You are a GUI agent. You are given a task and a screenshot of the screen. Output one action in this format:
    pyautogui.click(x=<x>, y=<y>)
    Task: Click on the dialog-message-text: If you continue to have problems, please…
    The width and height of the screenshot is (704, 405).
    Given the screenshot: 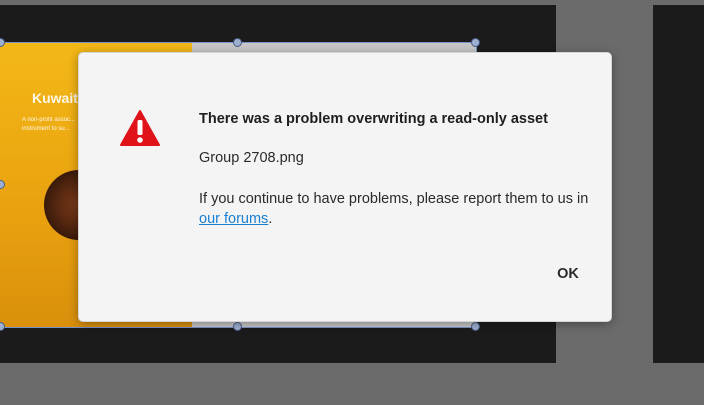 What is the action you would take?
    pyautogui.click(x=394, y=199)
    